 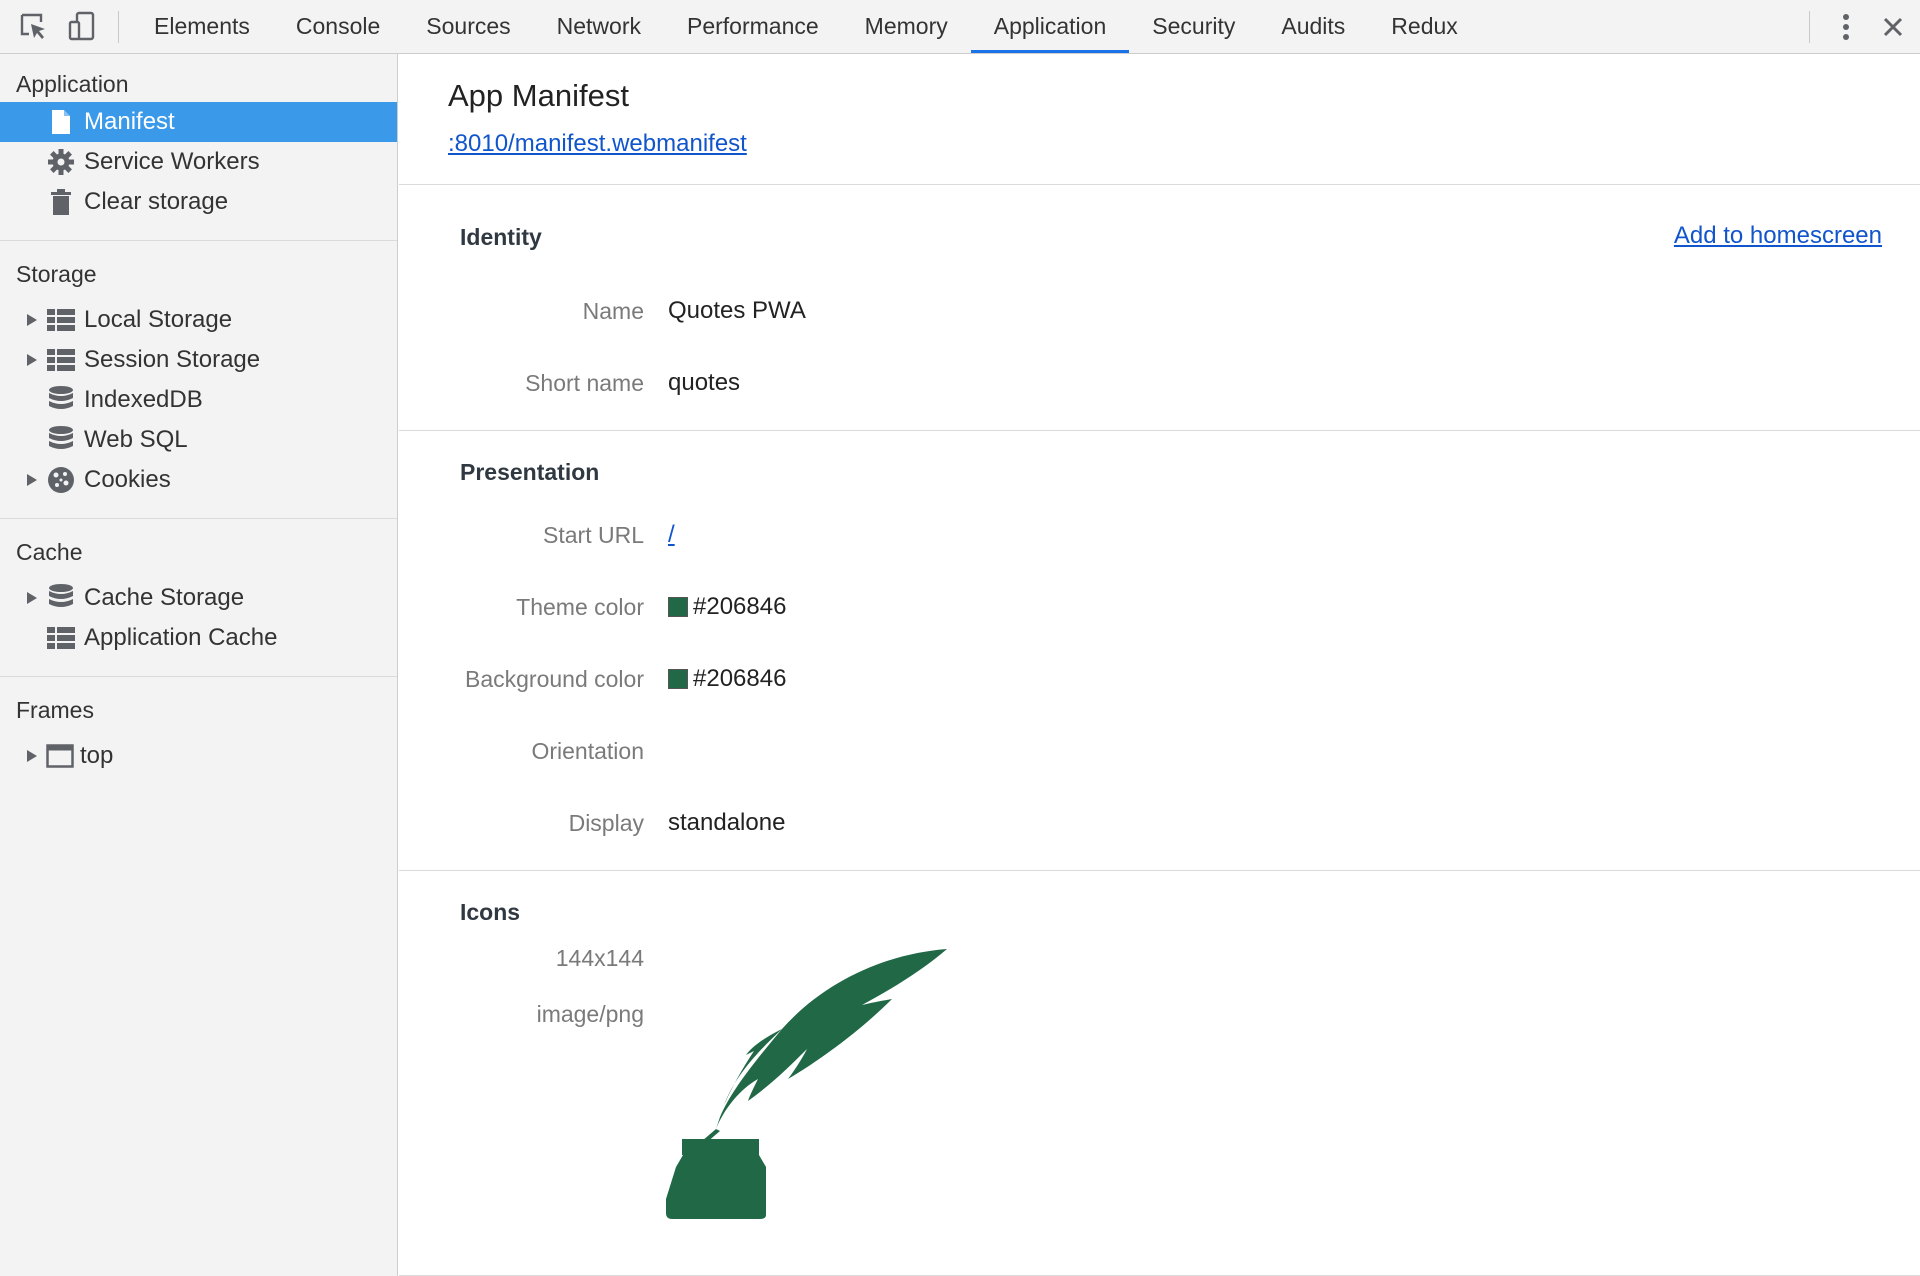 What do you see at coordinates (1778, 236) in the screenshot?
I see `add-to-homescreen-link: Add to homescreen` at bounding box center [1778, 236].